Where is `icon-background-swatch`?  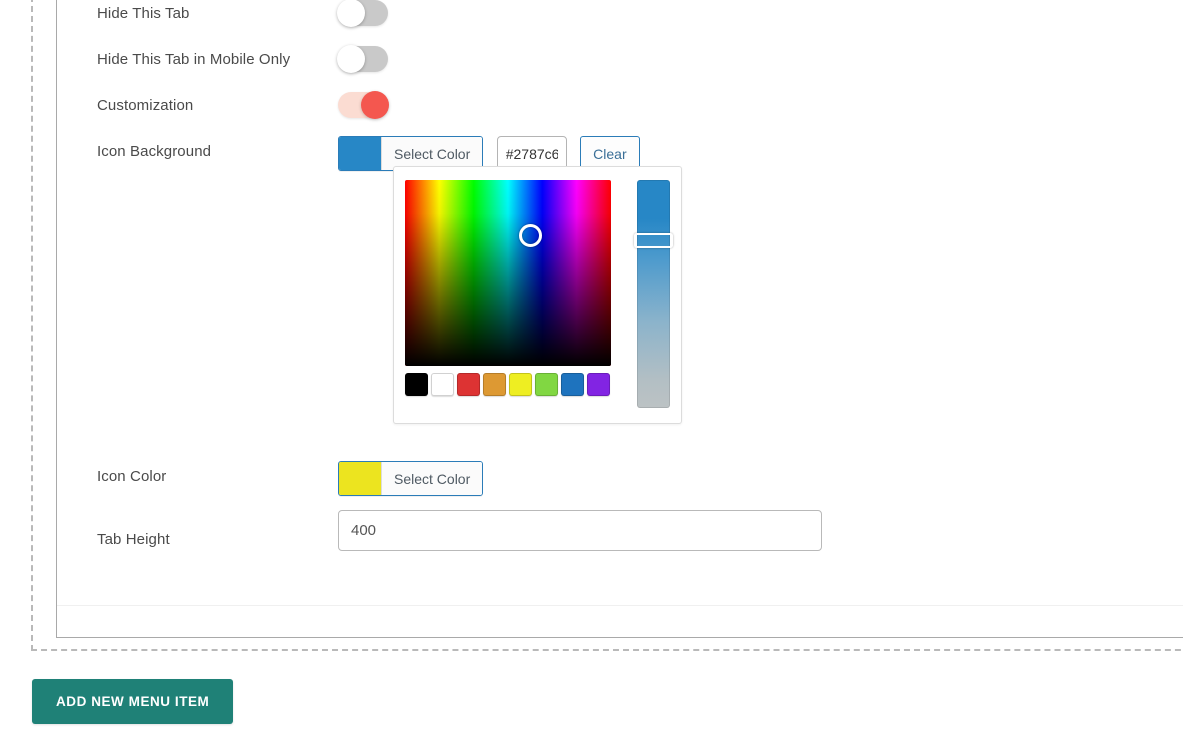 icon-background-swatch is located at coordinates (360, 153).